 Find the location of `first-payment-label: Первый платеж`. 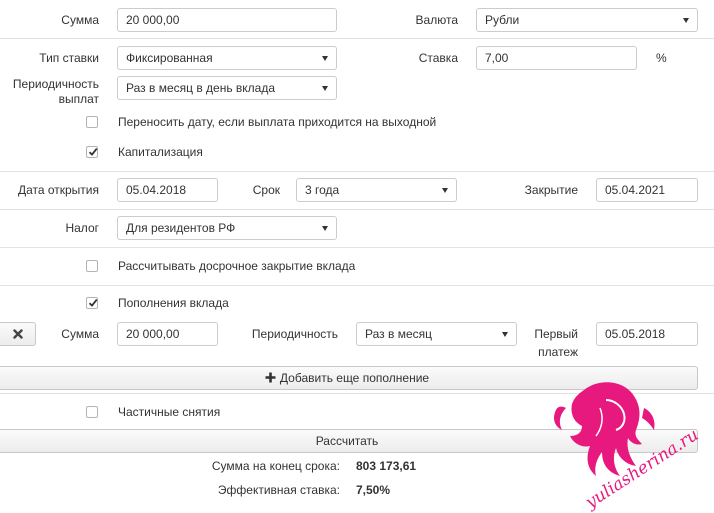

first-payment-label: Первый платеж is located at coordinates (549, 343).